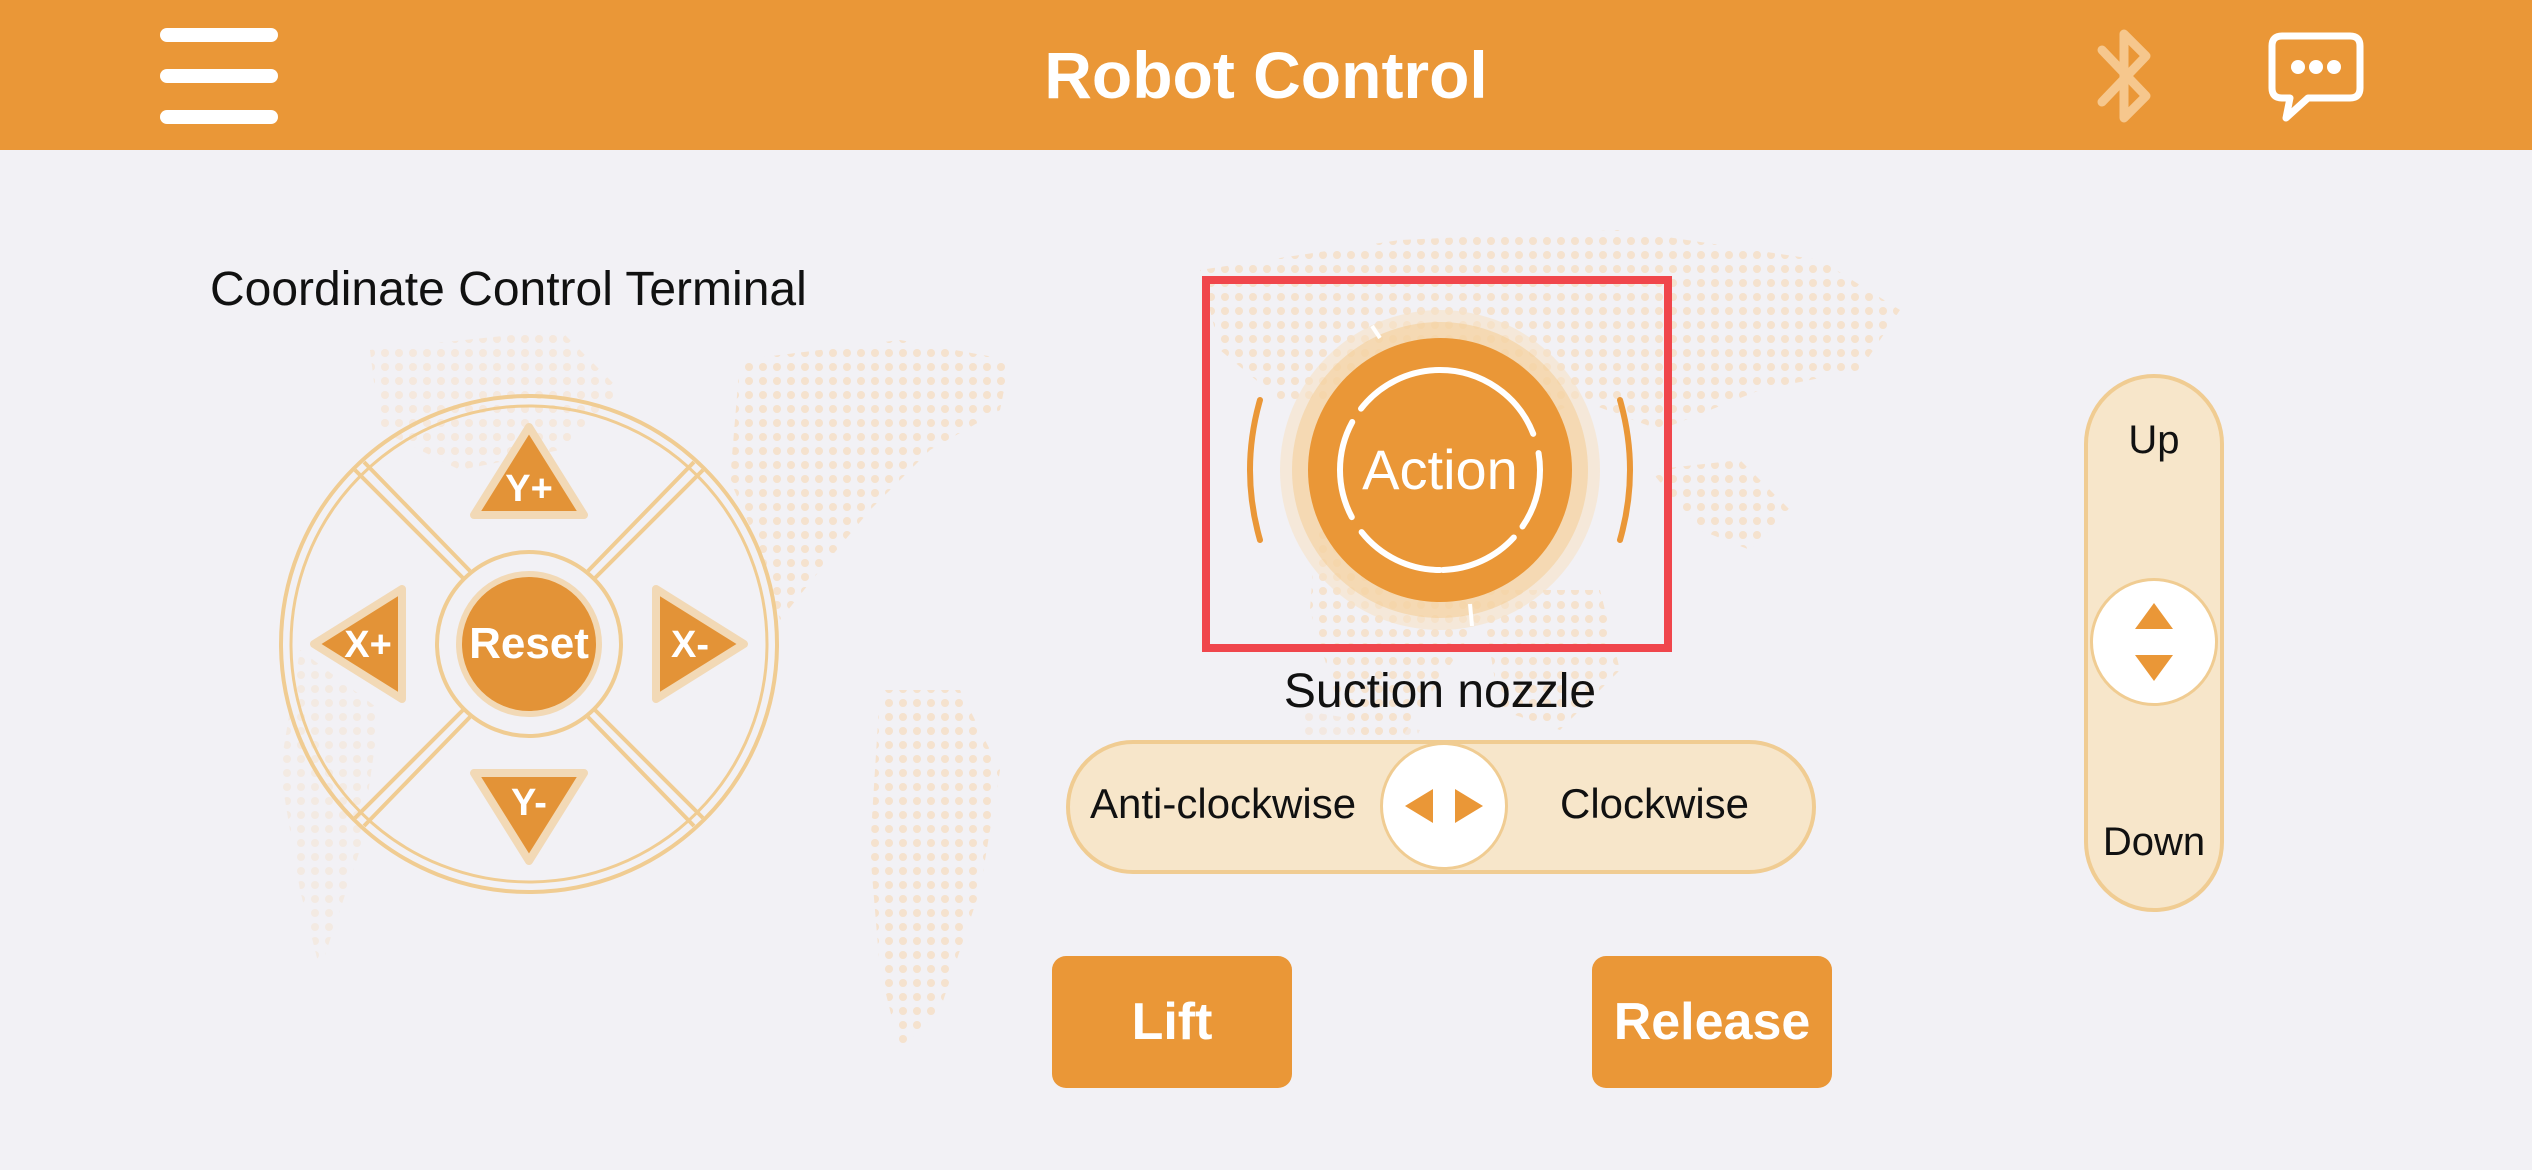 This screenshot has height=1170, width=2532. What do you see at coordinates (2154, 642) in the screenshot?
I see `vertical-slider-knob` at bounding box center [2154, 642].